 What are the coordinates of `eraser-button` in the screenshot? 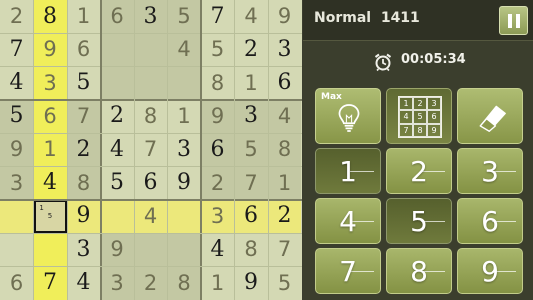 It's located at (490, 116).